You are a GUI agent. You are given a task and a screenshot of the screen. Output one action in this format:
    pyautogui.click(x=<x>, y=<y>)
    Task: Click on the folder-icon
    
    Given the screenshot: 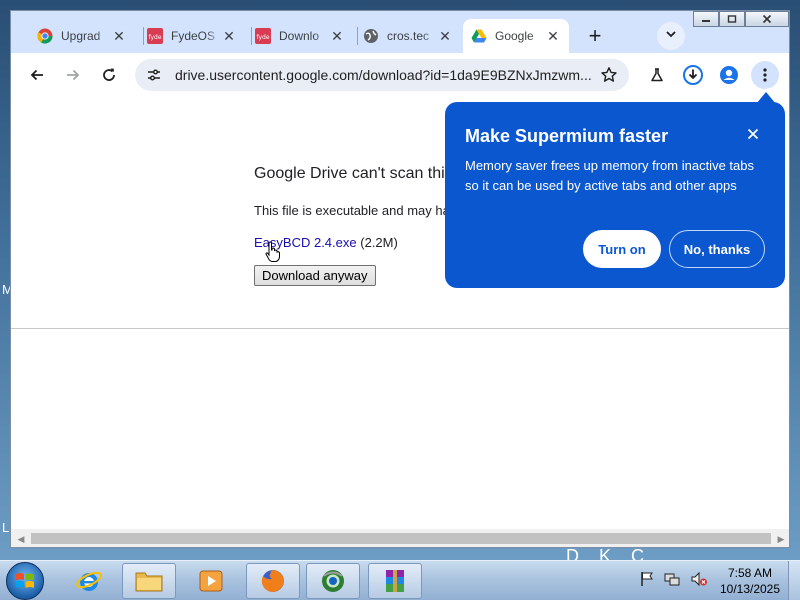 What is the action you would take?
    pyautogui.click(x=149, y=582)
    